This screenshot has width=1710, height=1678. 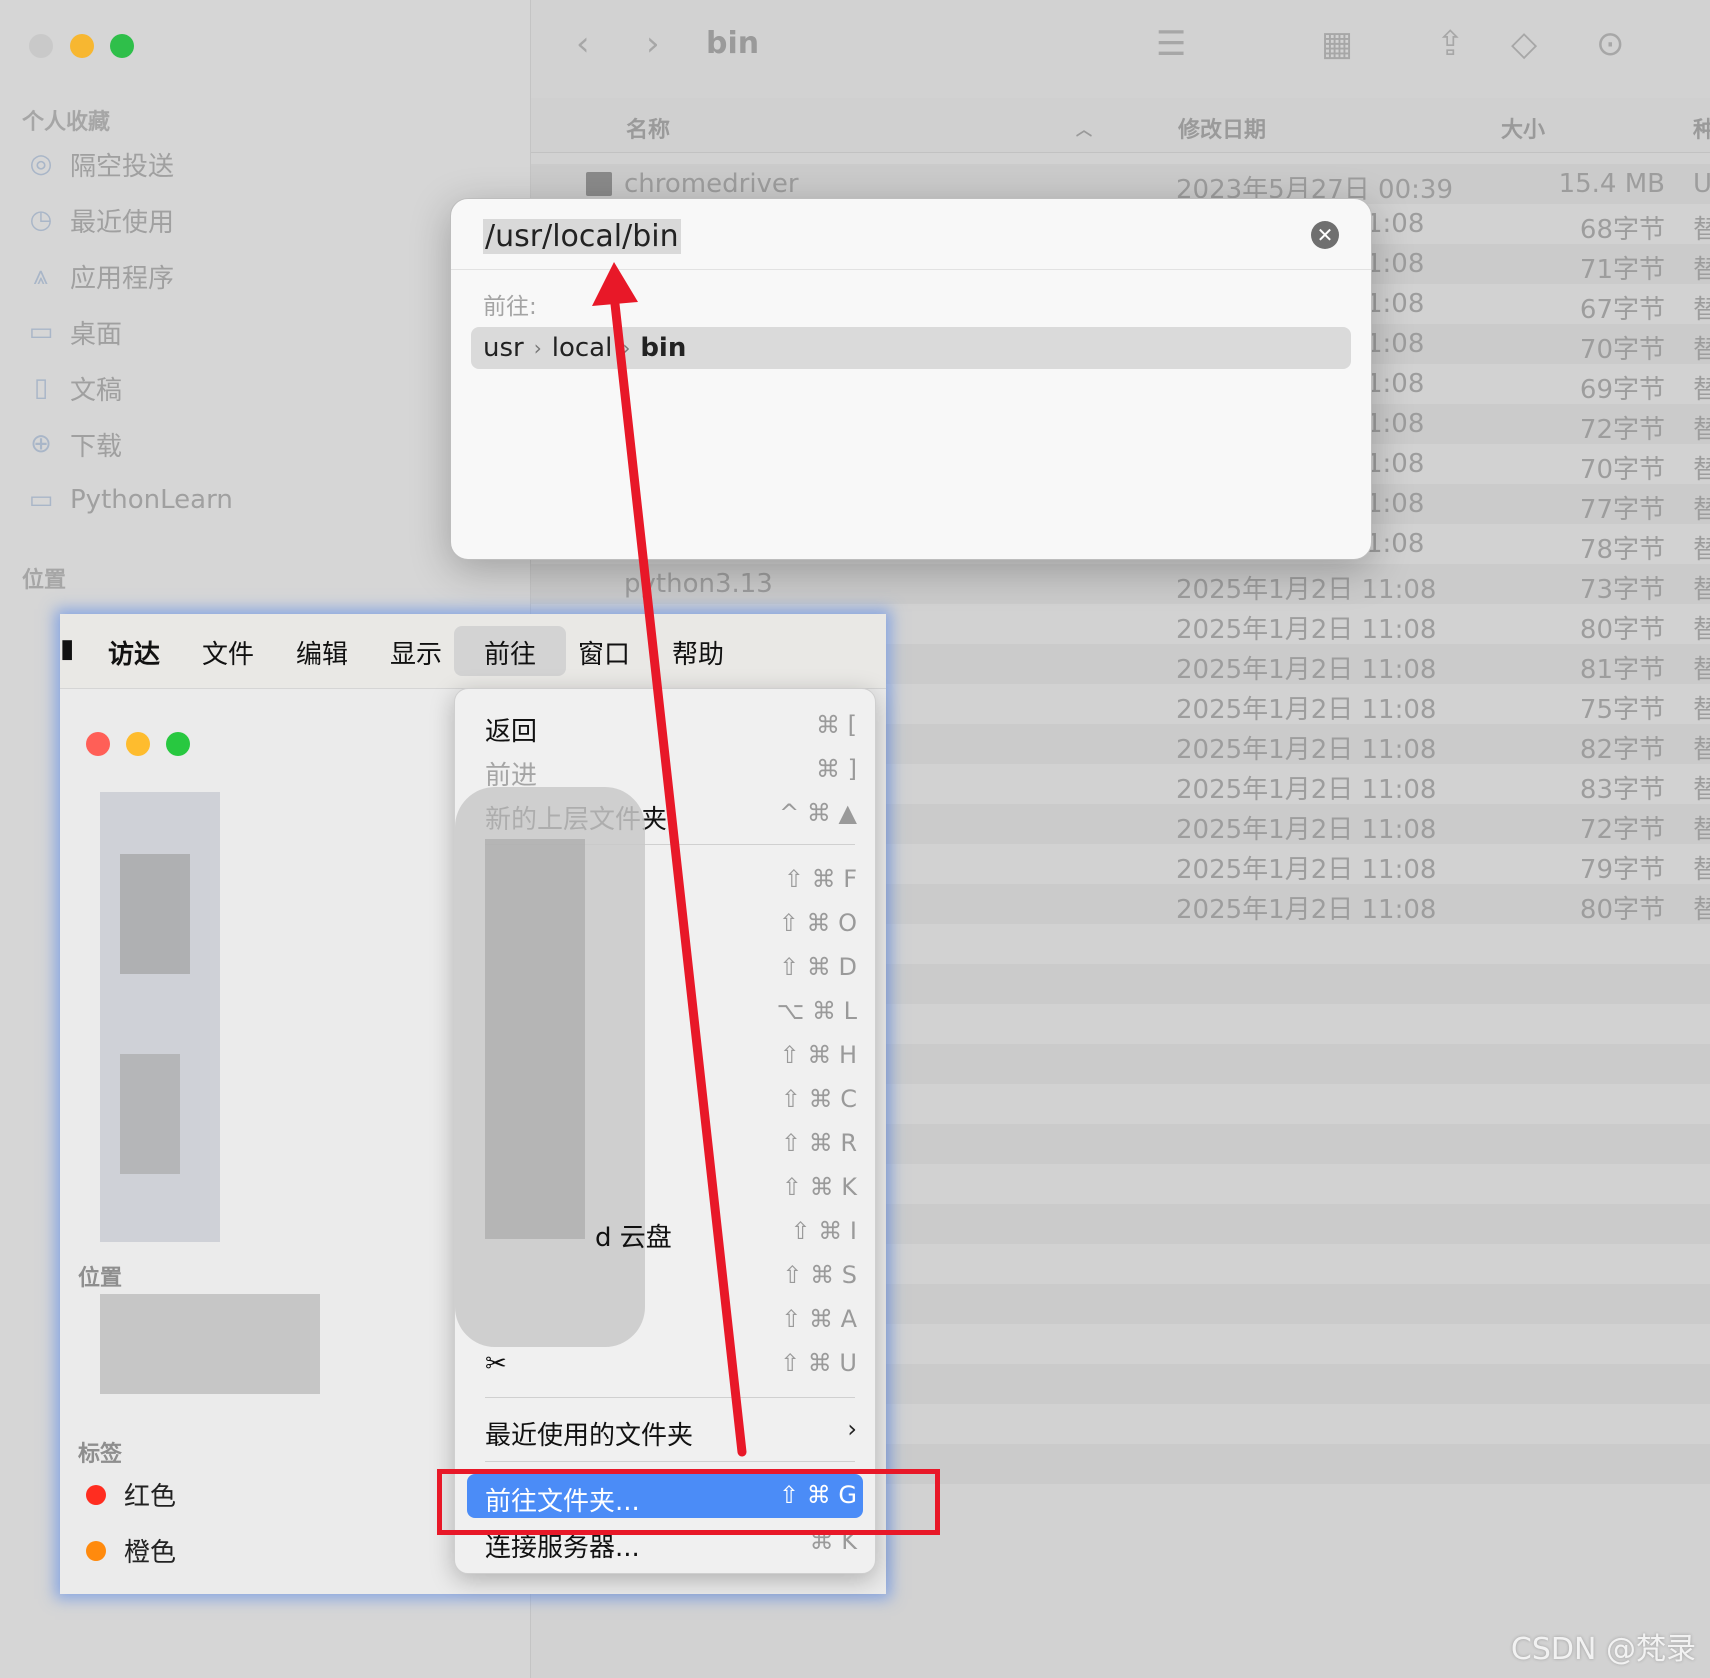 I want to click on annotation-arrow, so click(x=669, y=859).